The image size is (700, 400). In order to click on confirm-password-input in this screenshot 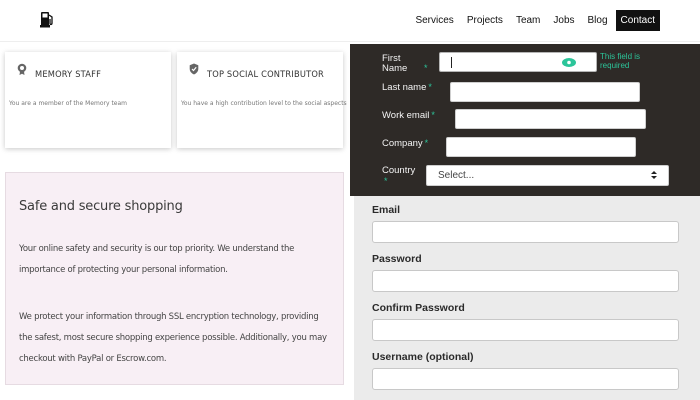, I will do `click(525, 330)`.